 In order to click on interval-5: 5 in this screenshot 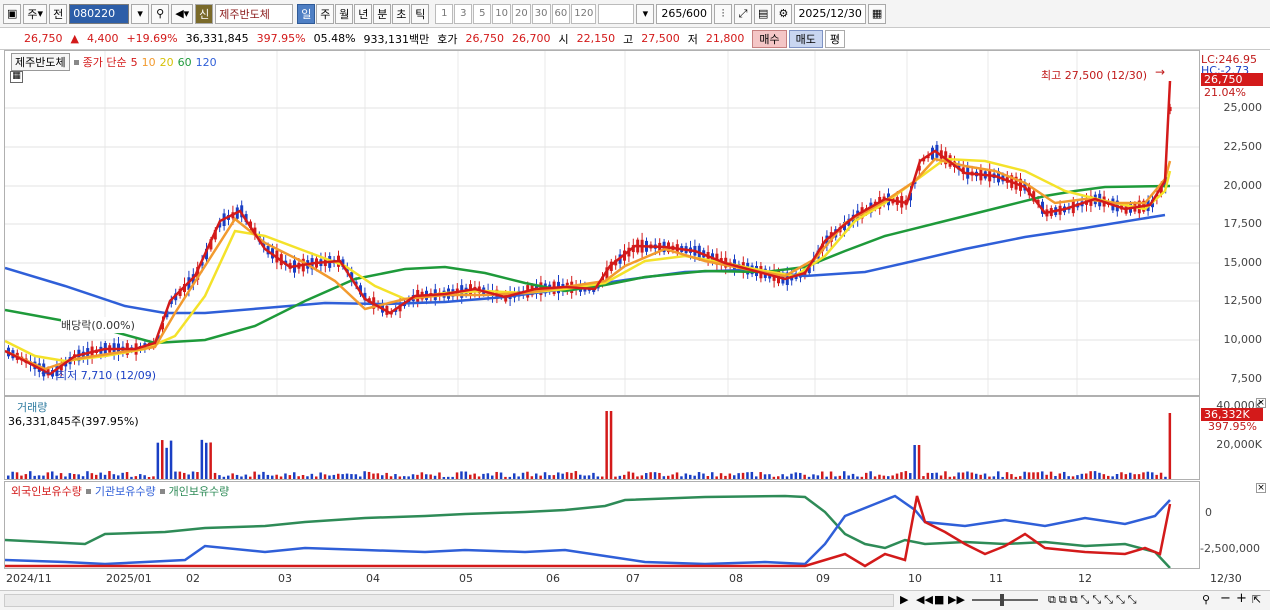, I will do `click(482, 13)`.